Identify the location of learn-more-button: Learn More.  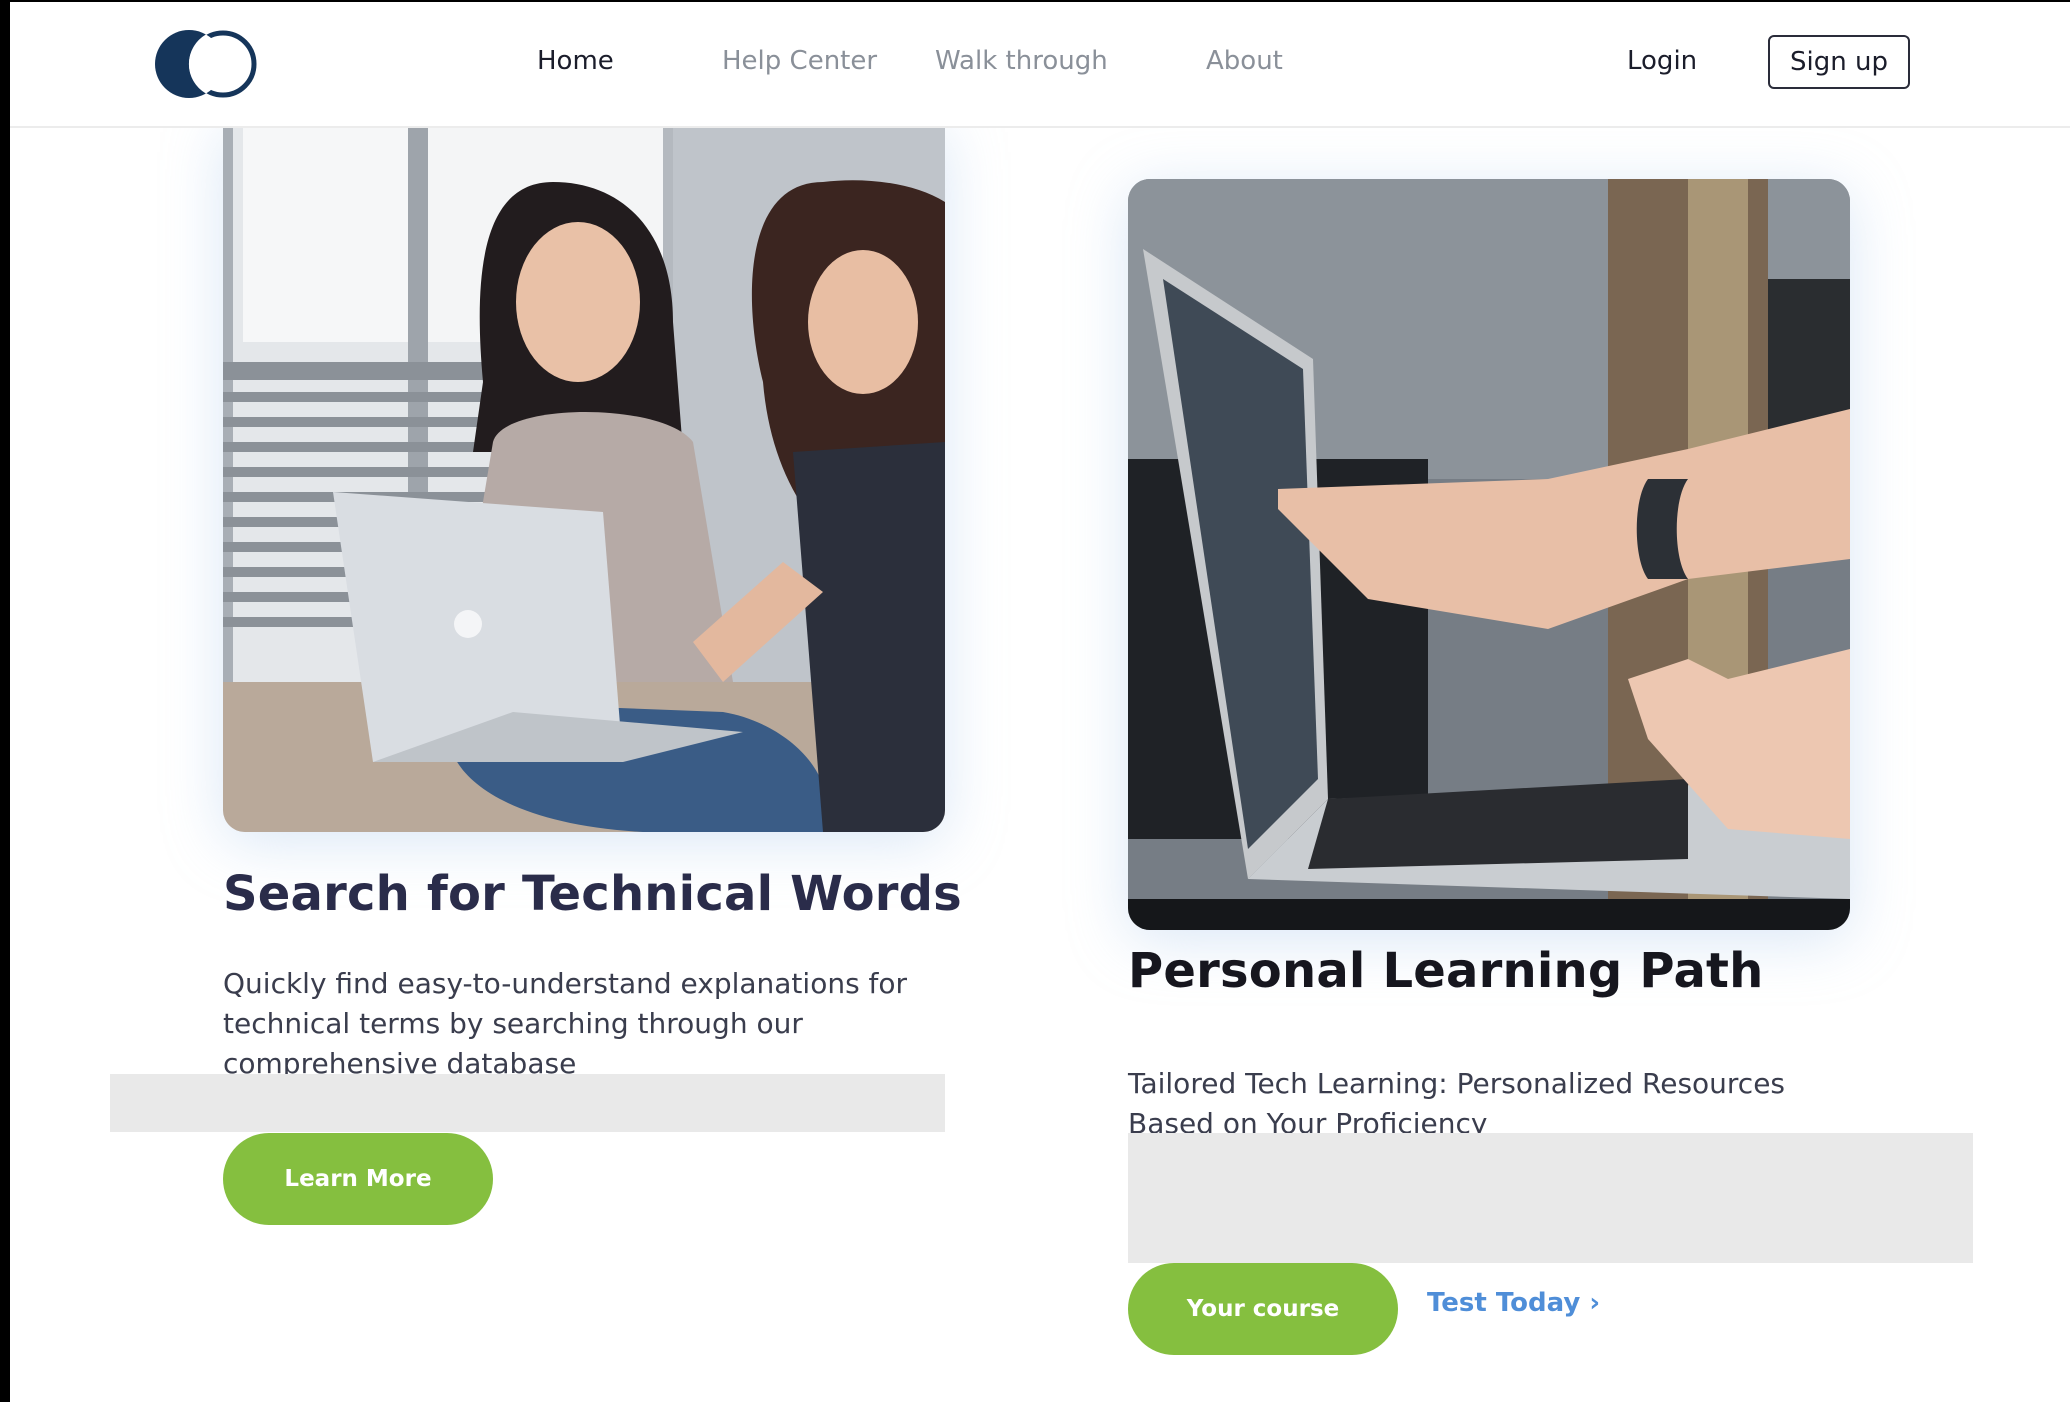
(358, 1179).